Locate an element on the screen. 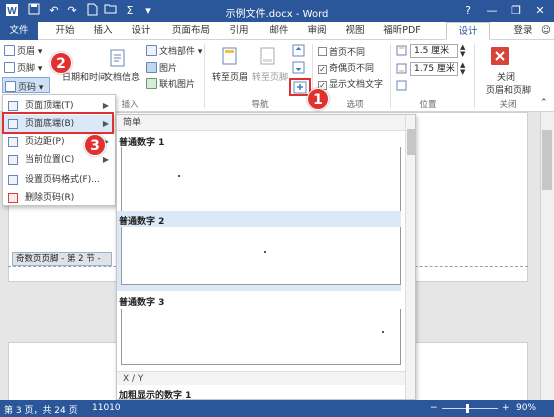  docinfo-button: 文档信息 is located at coordinates (122, 76).